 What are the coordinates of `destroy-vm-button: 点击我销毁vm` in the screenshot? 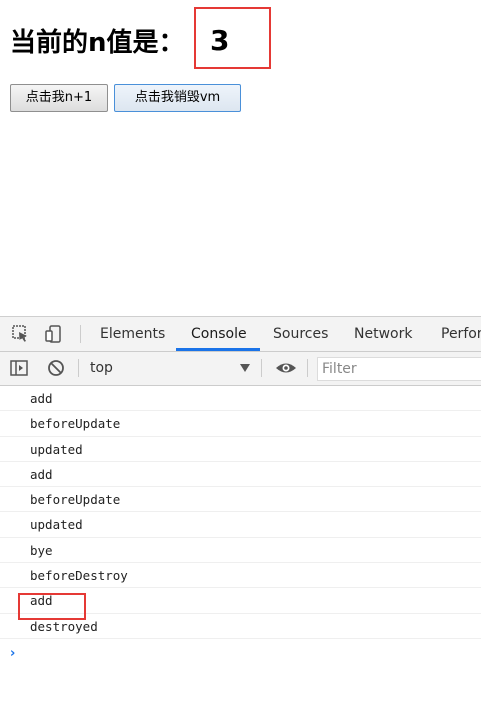 It's located at (177, 98).